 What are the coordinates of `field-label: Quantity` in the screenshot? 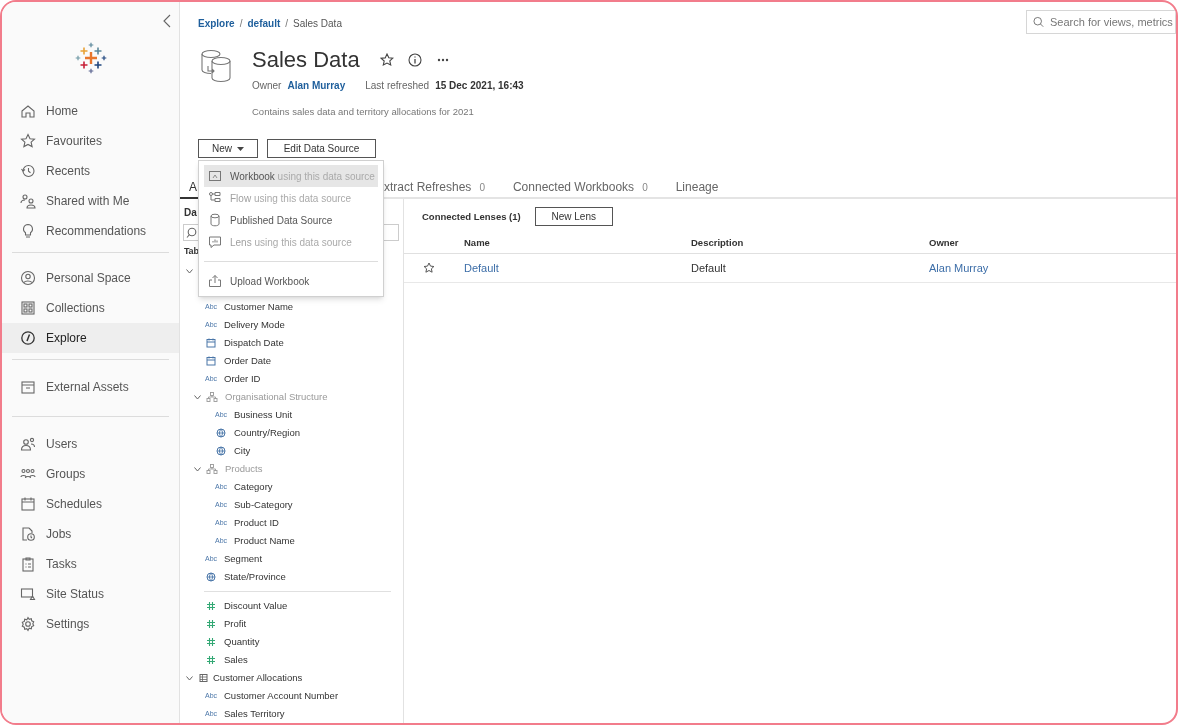 It's located at (242, 641).